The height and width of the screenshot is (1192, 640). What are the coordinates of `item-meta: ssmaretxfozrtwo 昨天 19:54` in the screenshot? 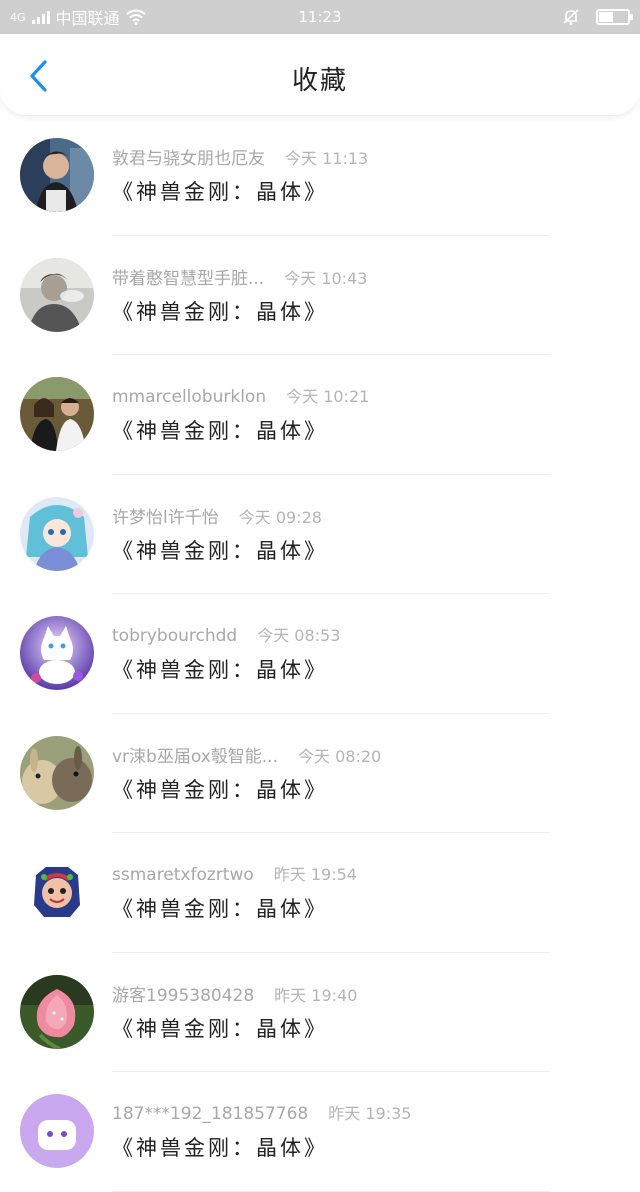 It's located at (234, 873).